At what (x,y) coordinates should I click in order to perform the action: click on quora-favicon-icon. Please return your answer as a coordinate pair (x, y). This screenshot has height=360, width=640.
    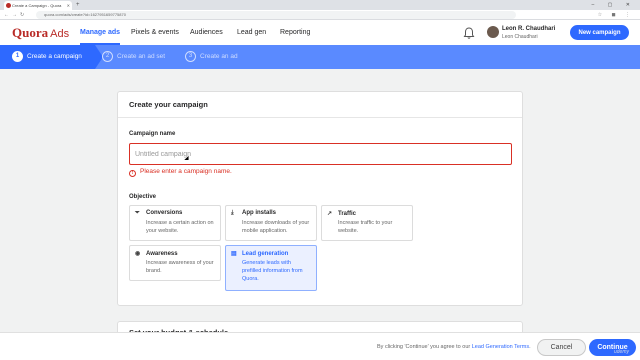
    Looking at the image, I should click on (8, 5).